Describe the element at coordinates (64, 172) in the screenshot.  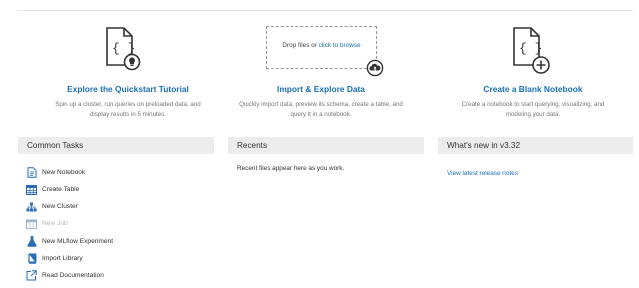
I see `task-label: New Notebook` at that location.